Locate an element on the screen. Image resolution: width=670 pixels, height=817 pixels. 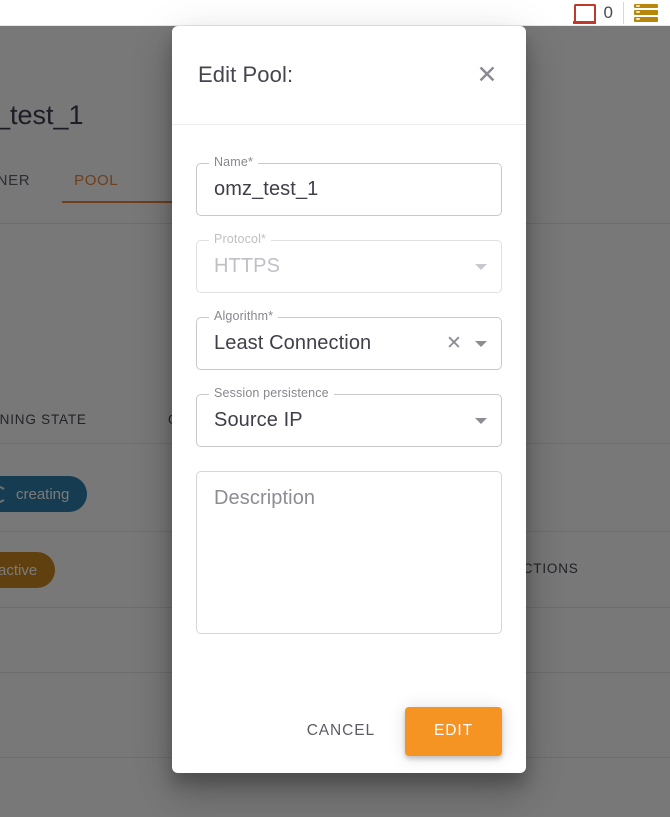
top-bar: 0 is located at coordinates (335, 13).